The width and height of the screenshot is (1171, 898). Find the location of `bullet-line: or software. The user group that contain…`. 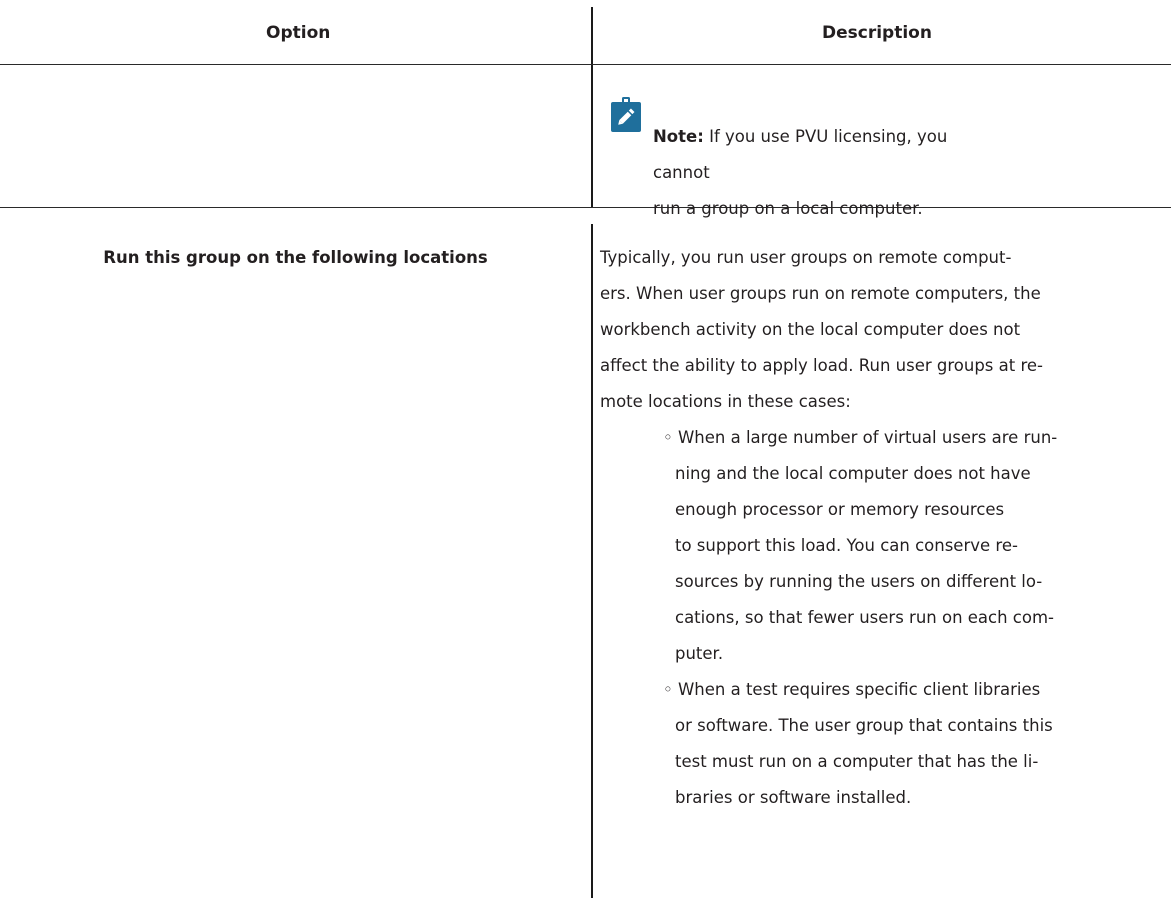

bullet-line: or software. The user group that contain… is located at coordinates (864, 725).